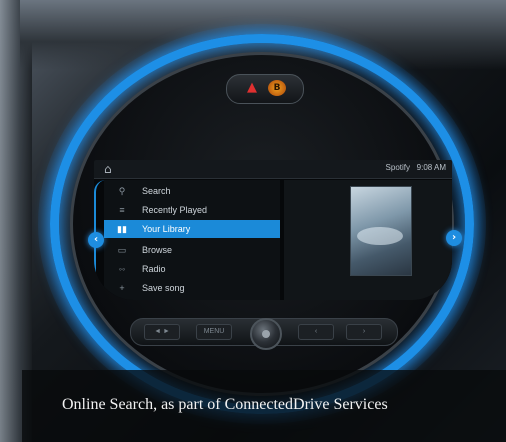 This screenshot has height=442, width=506. What do you see at coordinates (163, 288) in the screenshot?
I see `menu-item-label: Save song` at bounding box center [163, 288].